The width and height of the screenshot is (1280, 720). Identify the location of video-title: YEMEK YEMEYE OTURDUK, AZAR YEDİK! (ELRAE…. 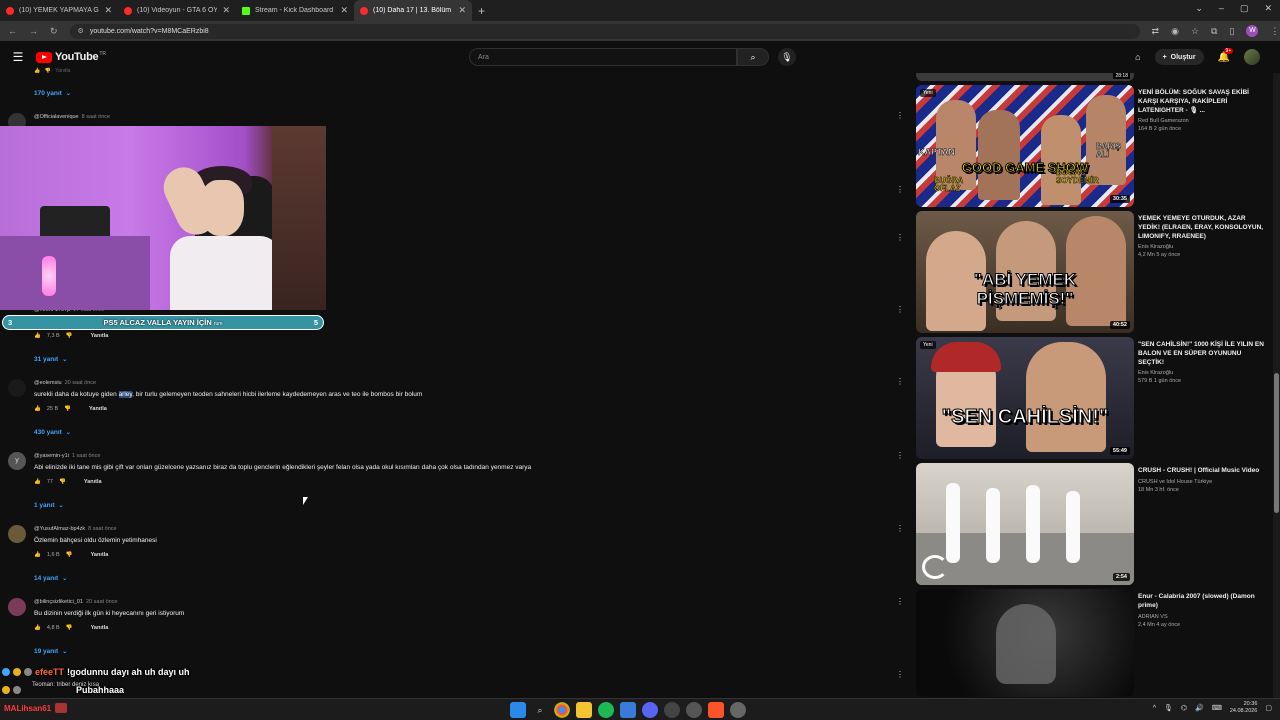
(1203, 228).